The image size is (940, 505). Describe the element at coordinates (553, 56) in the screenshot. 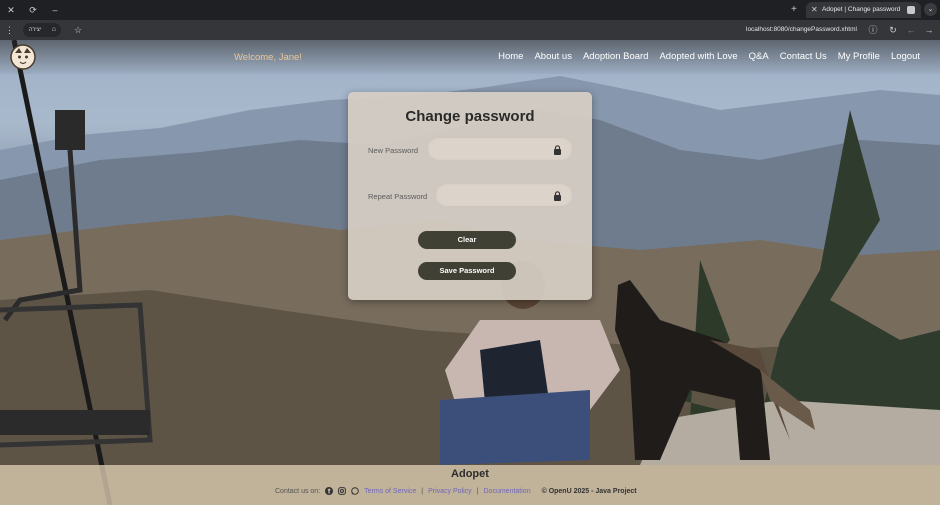

I see `nav-about-us: About us` at that location.